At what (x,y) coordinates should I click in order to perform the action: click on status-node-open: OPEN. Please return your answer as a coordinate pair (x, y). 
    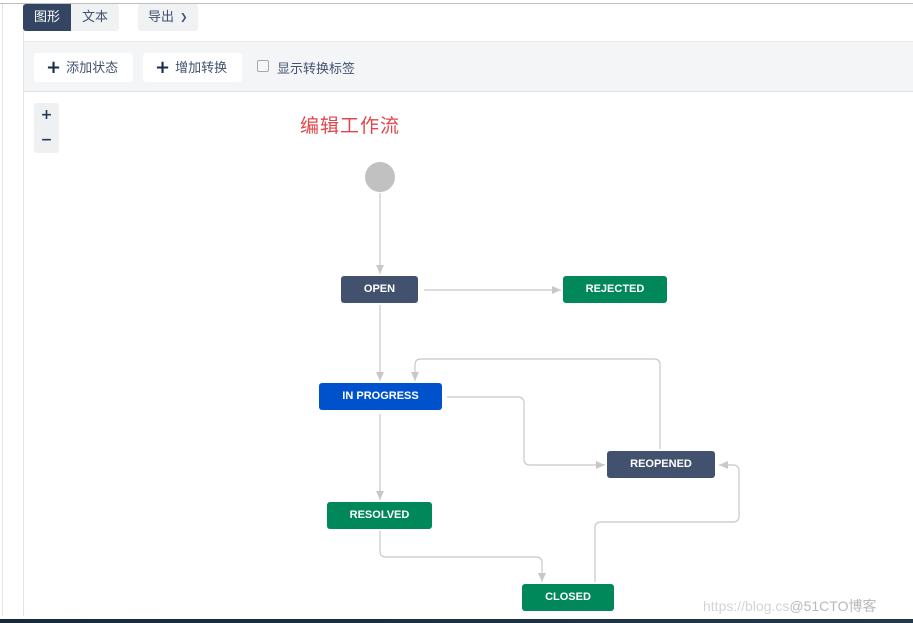
    Looking at the image, I should click on (379, 289).